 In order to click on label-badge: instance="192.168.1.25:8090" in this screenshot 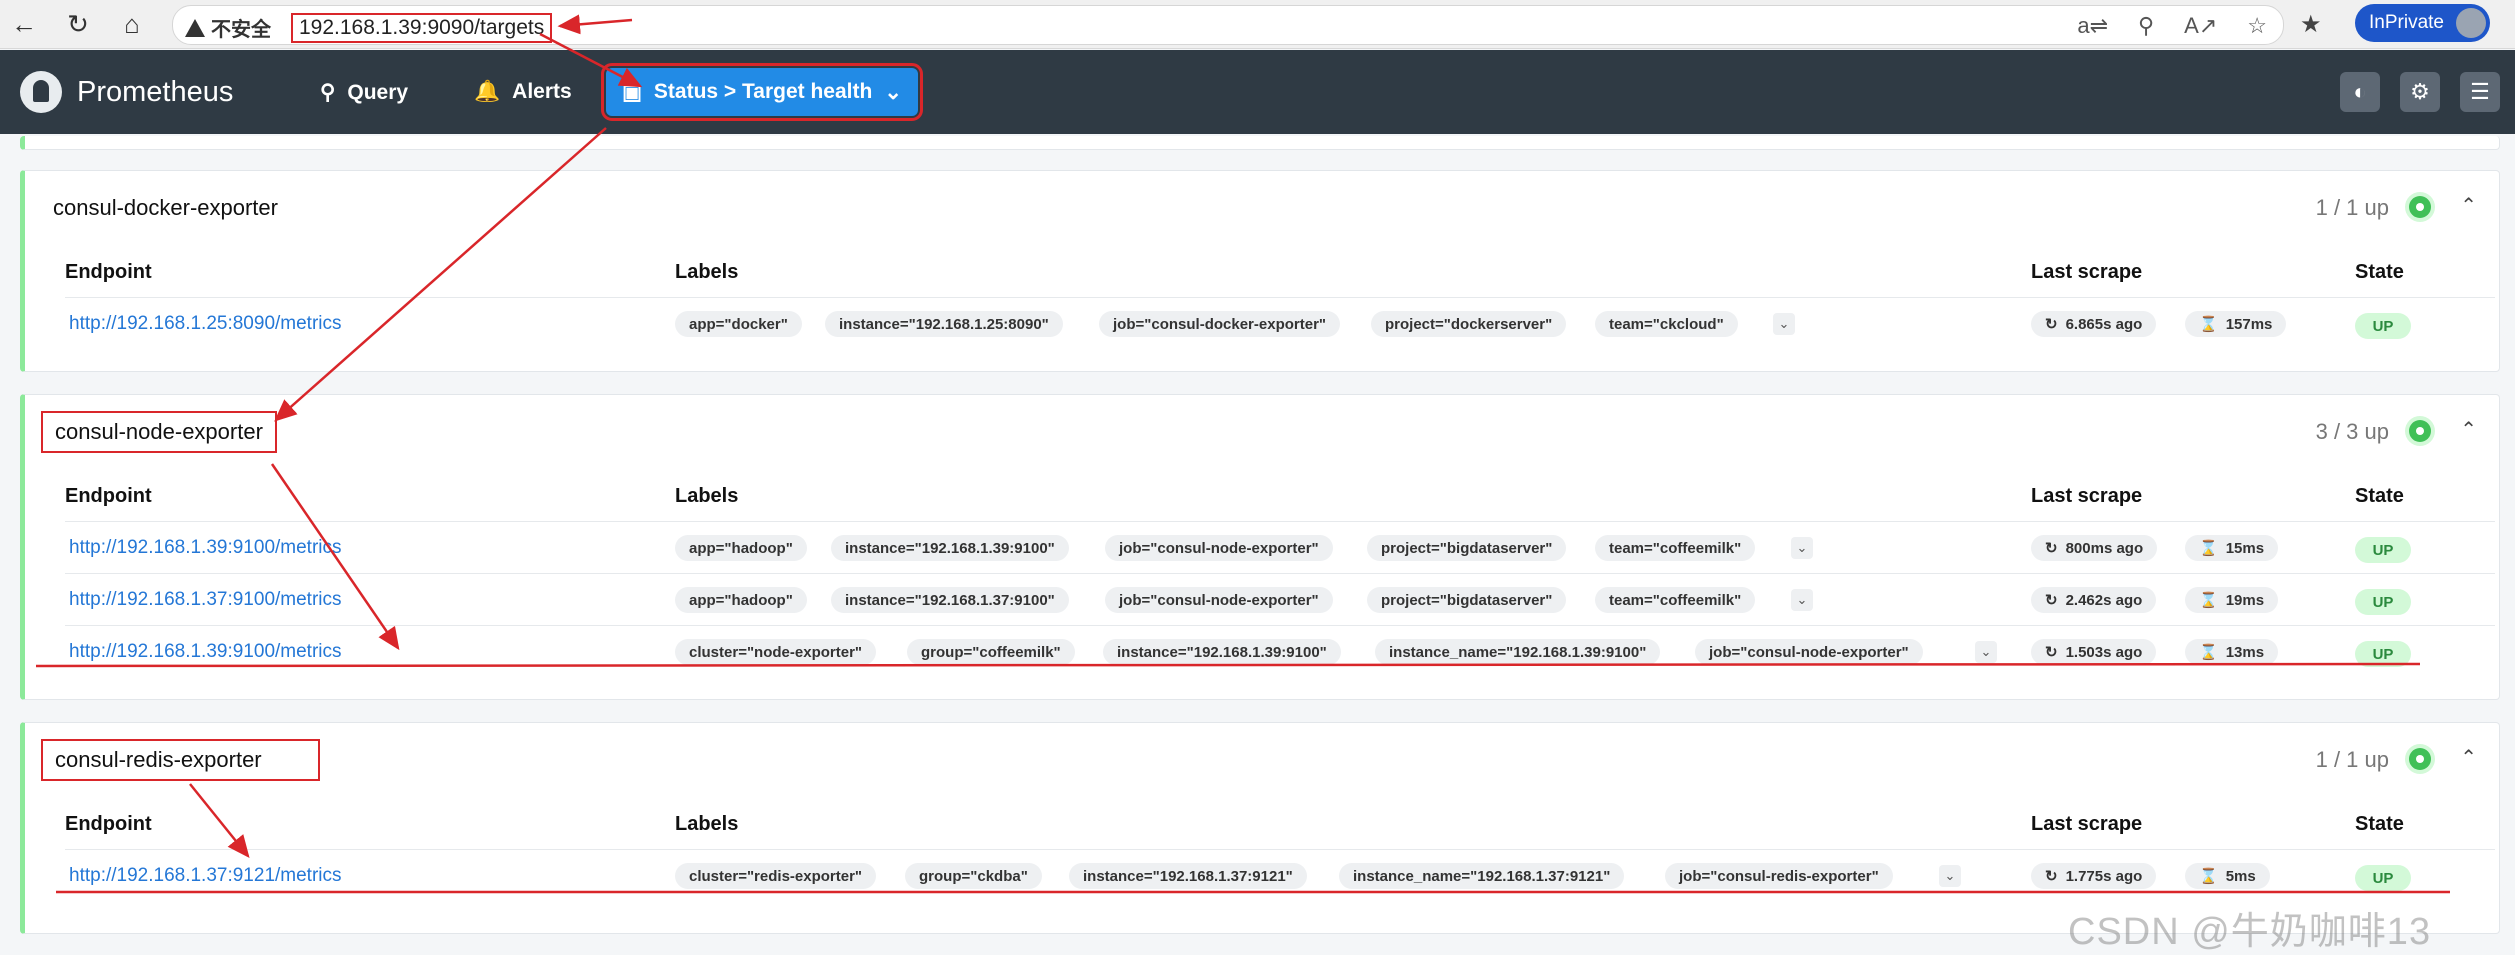, I will do `click(944, 324)`.